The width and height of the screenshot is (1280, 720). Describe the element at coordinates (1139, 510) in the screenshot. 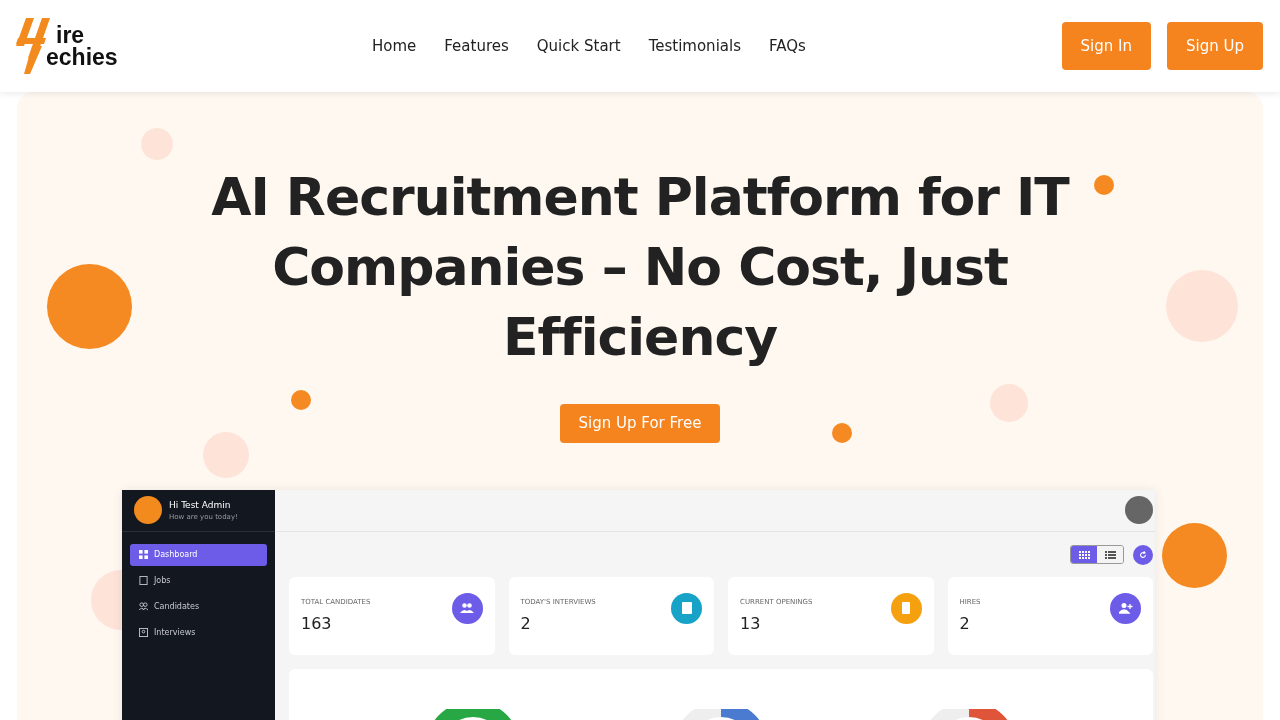

I see `avatar` at that location.